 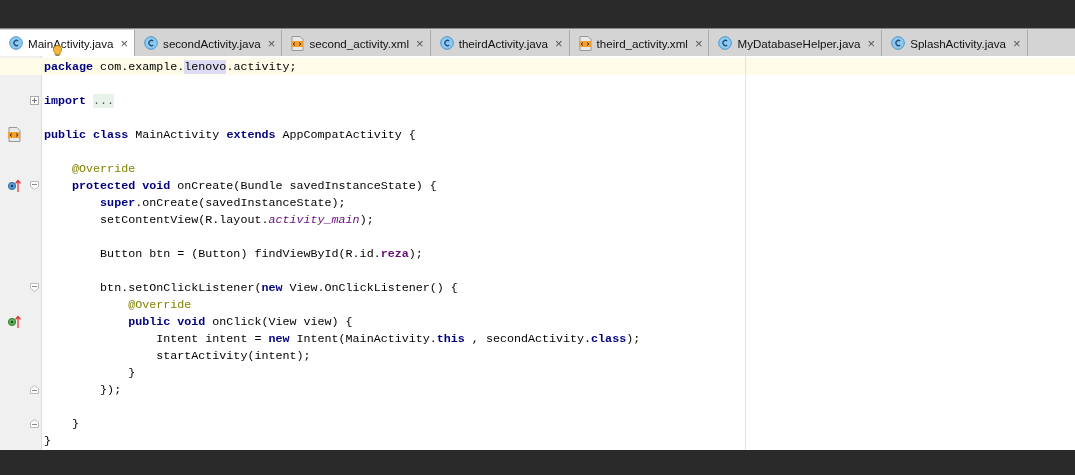 What do you see at coordinates (34, 100) in the screenshot?
I see `expand-icon` at bounding box center [34, 100].